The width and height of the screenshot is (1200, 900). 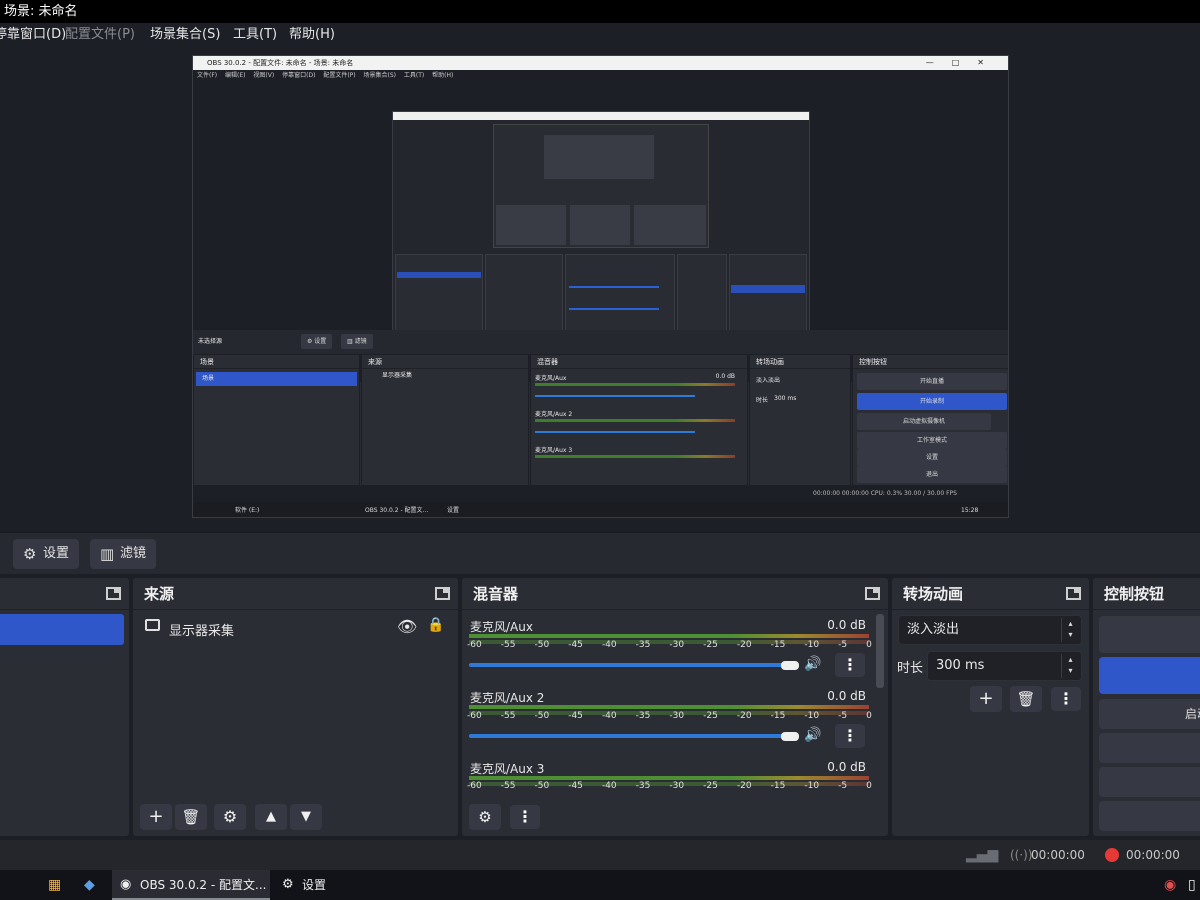 What do you see at coordinates (312, 35) in the screenshot?
I see `menu-help: 帮助(H)` at bounding box center [312, 35].